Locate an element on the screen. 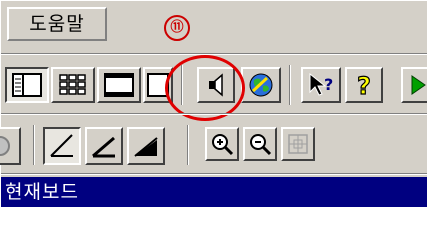 The height and width of the screenshot is (249, 427). zoom-out-icon is located at coordinates (261, 145).